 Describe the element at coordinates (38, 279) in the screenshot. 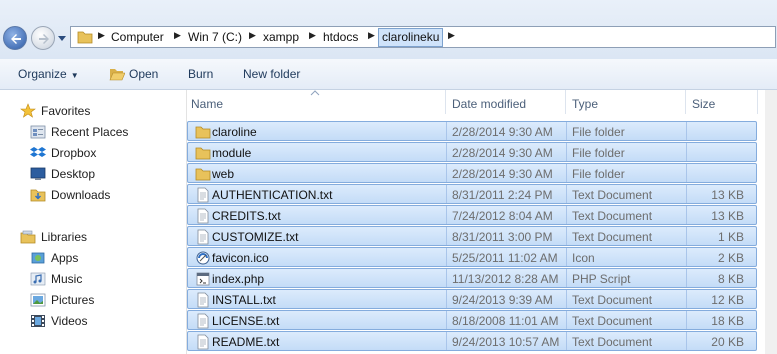

I see `music-library-icon` at that location.